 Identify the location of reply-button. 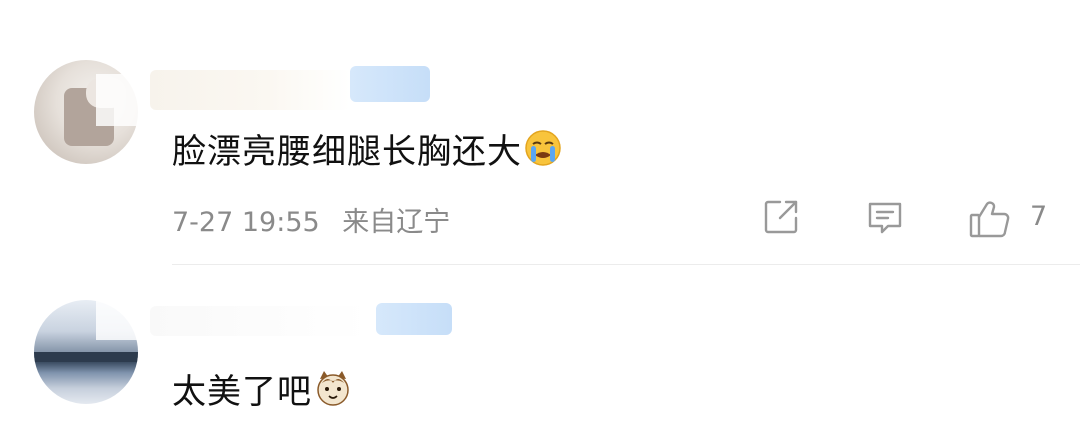
(885, 219).